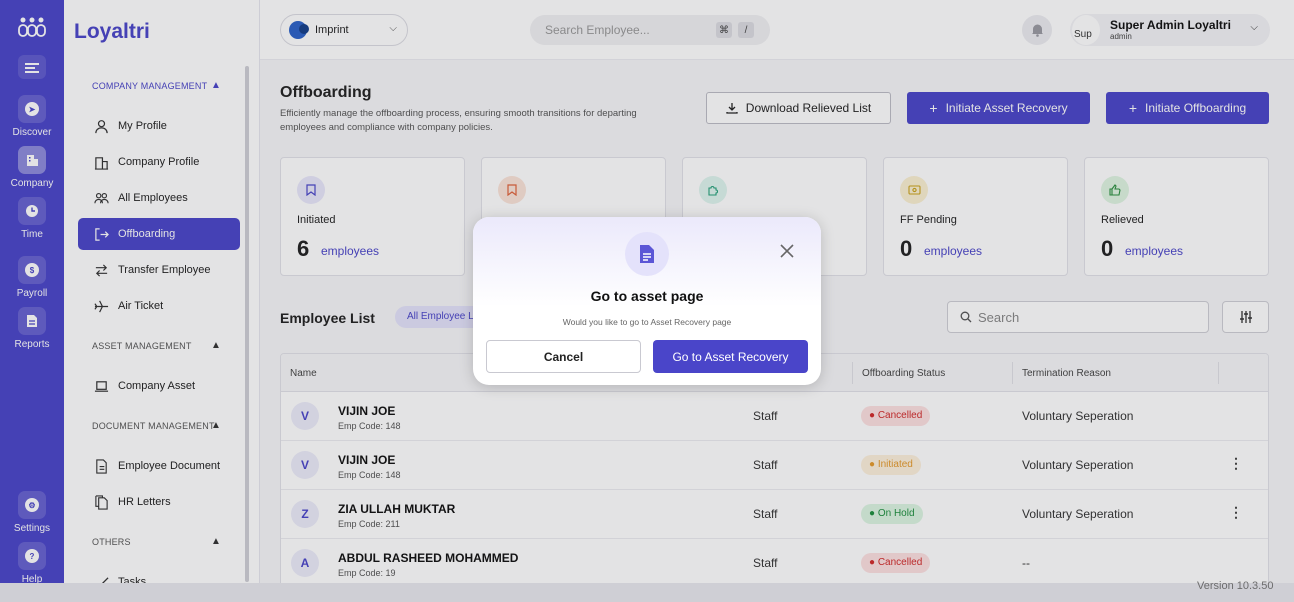 Image resolution: width=1294 pixels, height=602 pixels. I want to click on cancel-button: Cancel, so click(563, 356).